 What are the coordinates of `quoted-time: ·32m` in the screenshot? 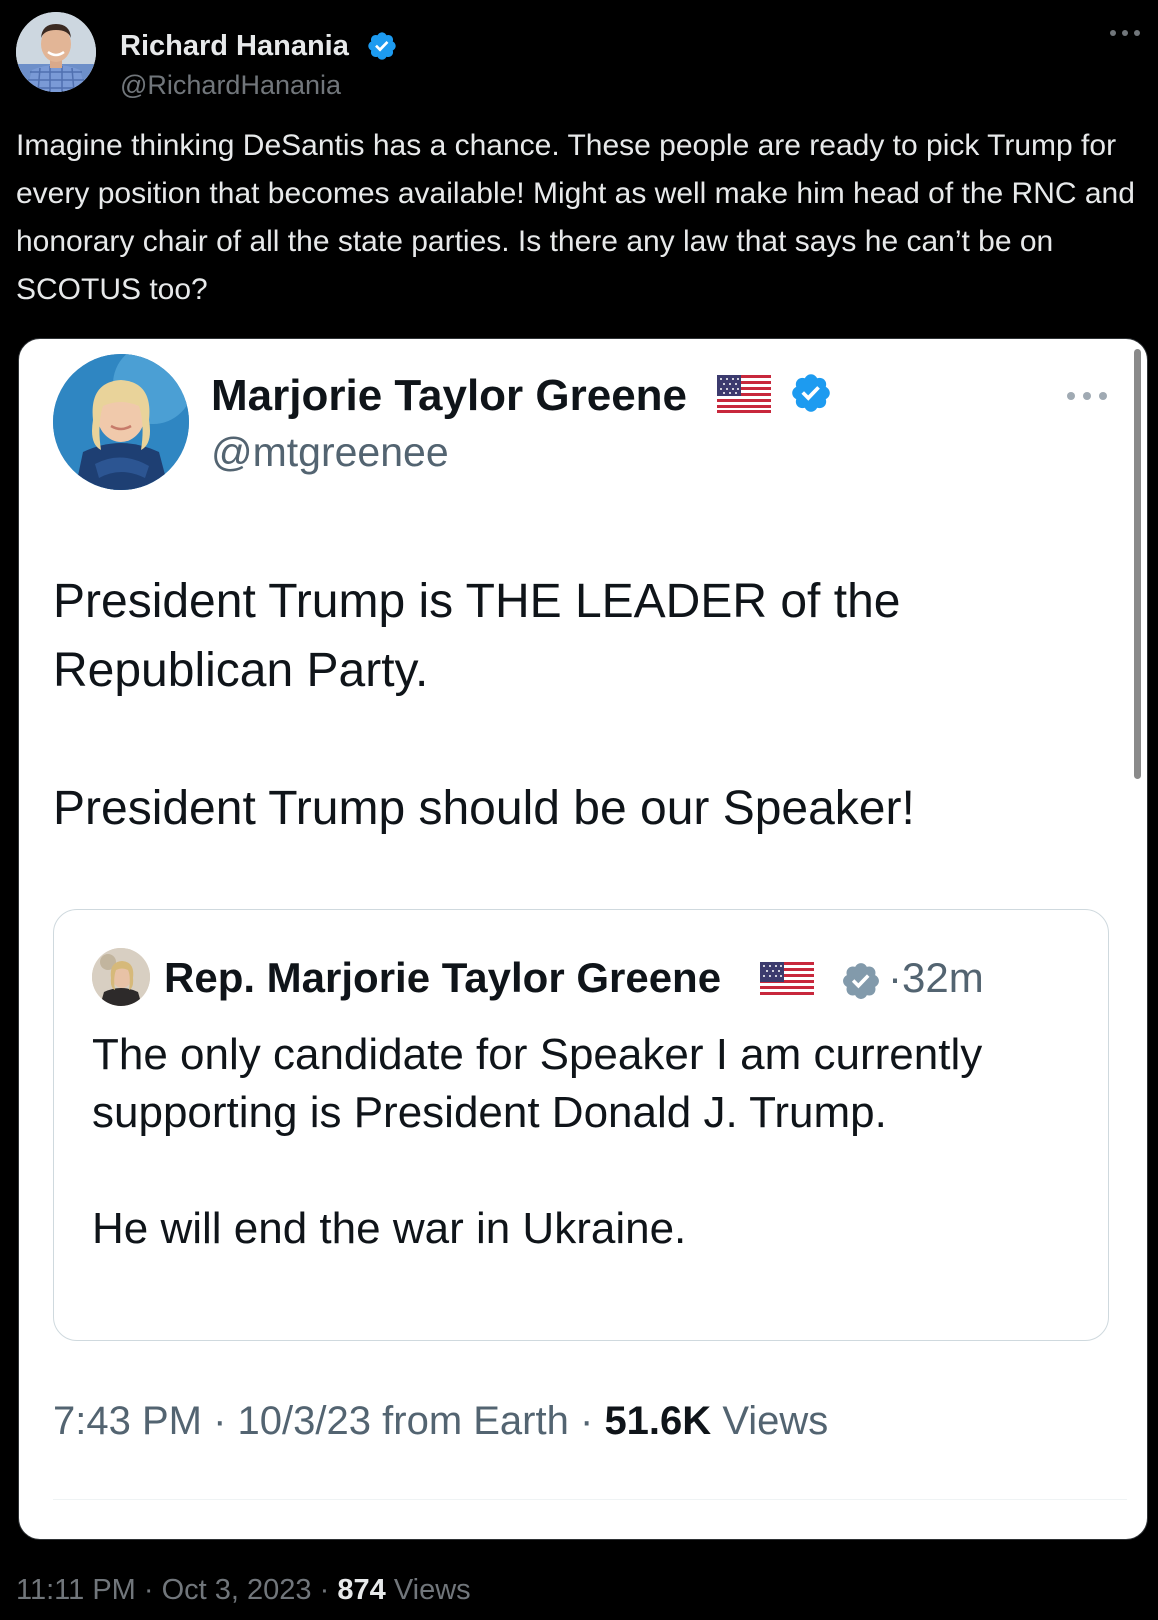 It's located at (936, 978).